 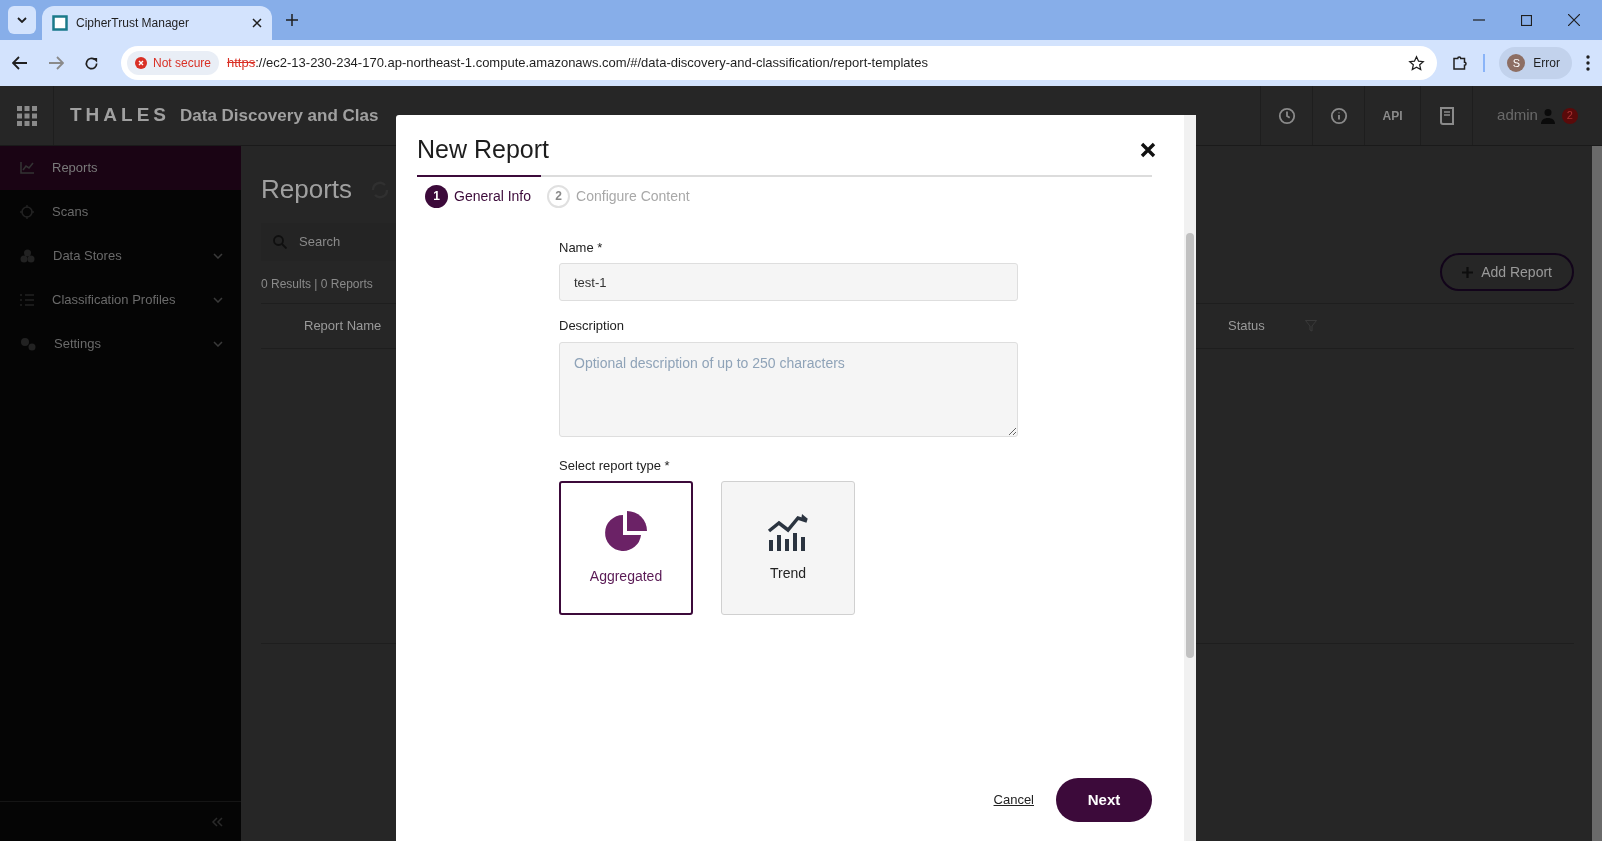 I want to click on report-type-label: Aggregated, so click(x=626, y=576).